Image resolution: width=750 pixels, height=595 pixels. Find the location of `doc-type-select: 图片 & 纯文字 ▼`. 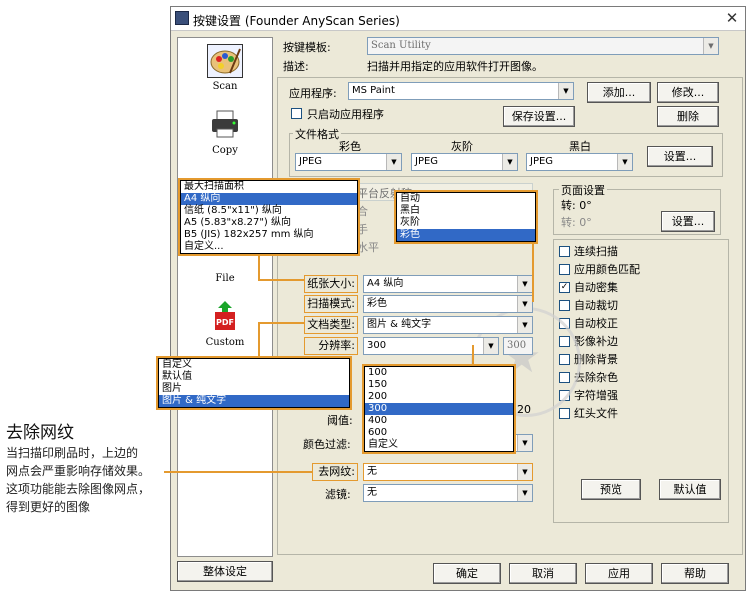

doc-type-select: 图片 & 纯文字 ▼ is located at coordinates (448, 325).